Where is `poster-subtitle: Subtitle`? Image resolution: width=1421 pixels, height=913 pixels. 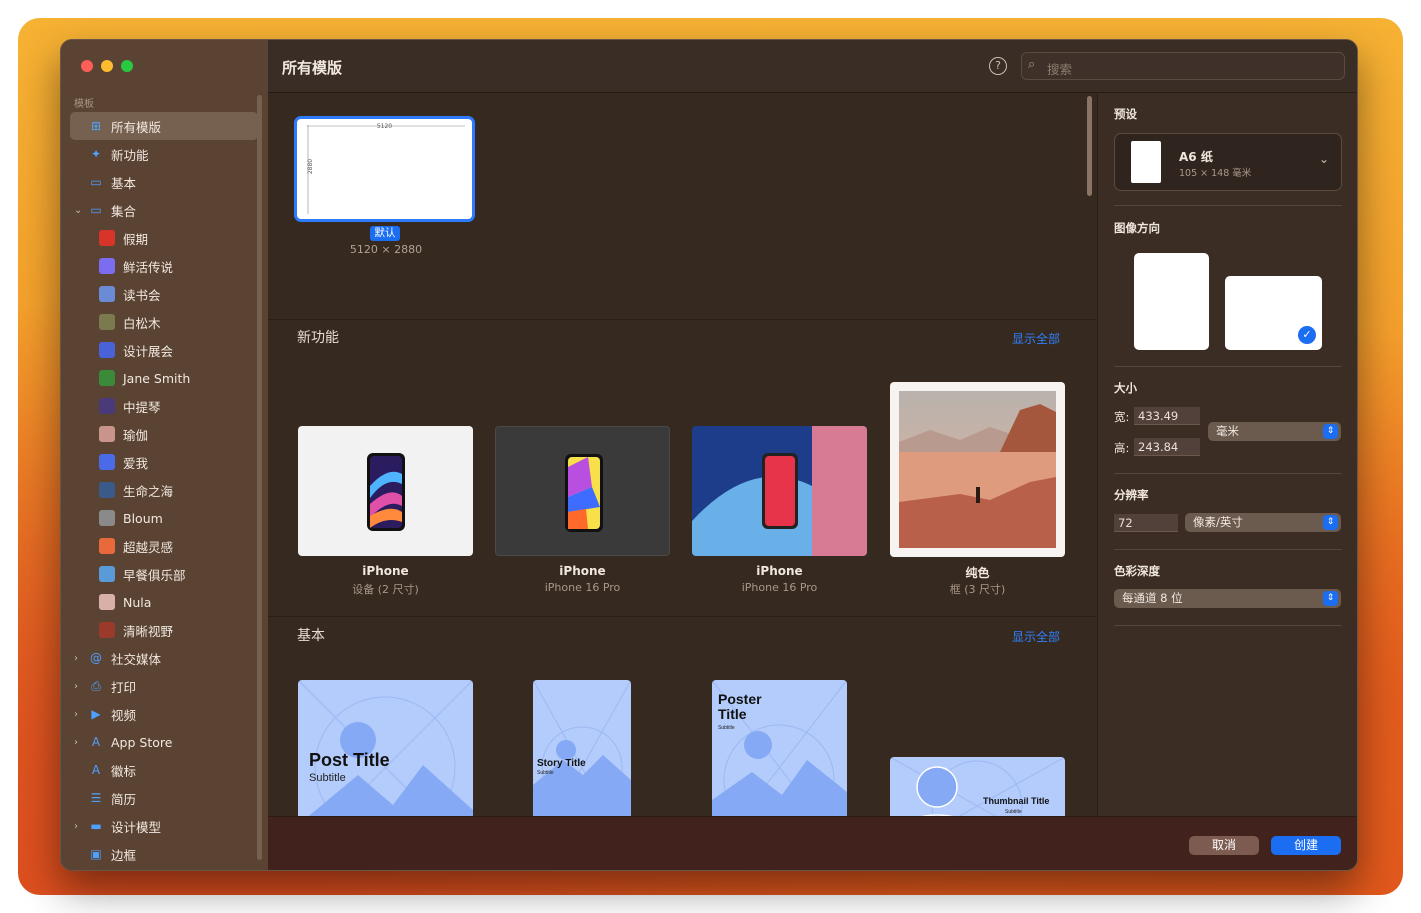 poster-subtitle: Subtitle is located at coordinates (726, 728).